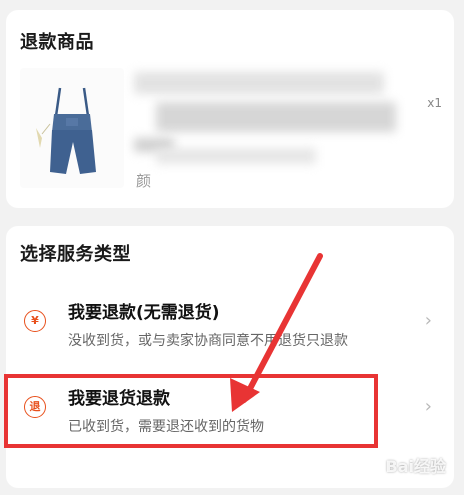 Image resolution: width=464 pixels, height=495 pixels. I want to click on product-thumbnail, so click(72, 128).